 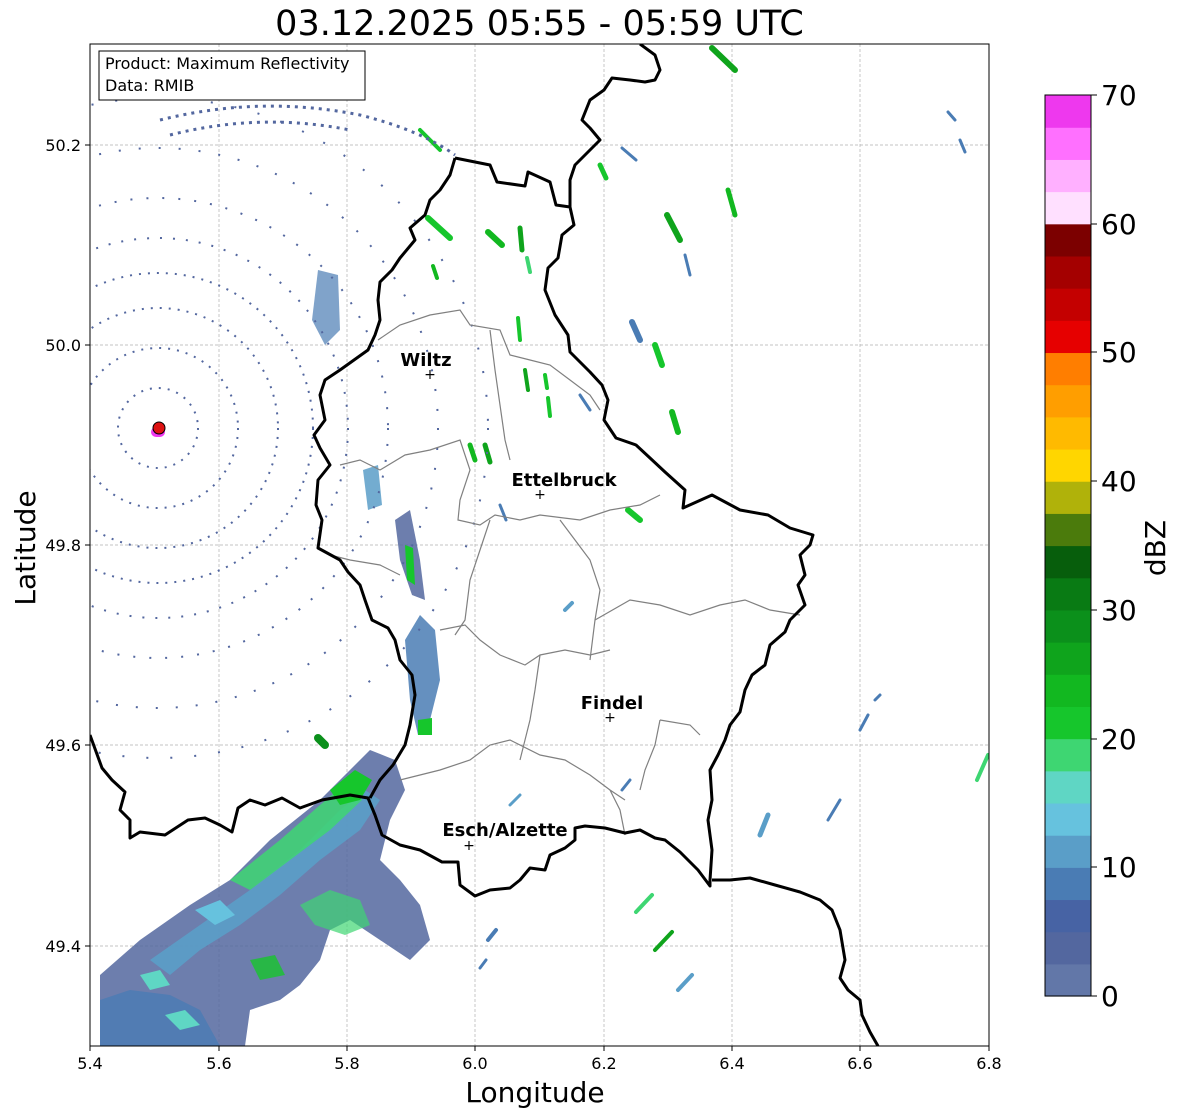 What do you see at coordinates (474, 1063) in the screenshot?
I see `x-tick-label: 6.0` at bounding box center [474, 1063].